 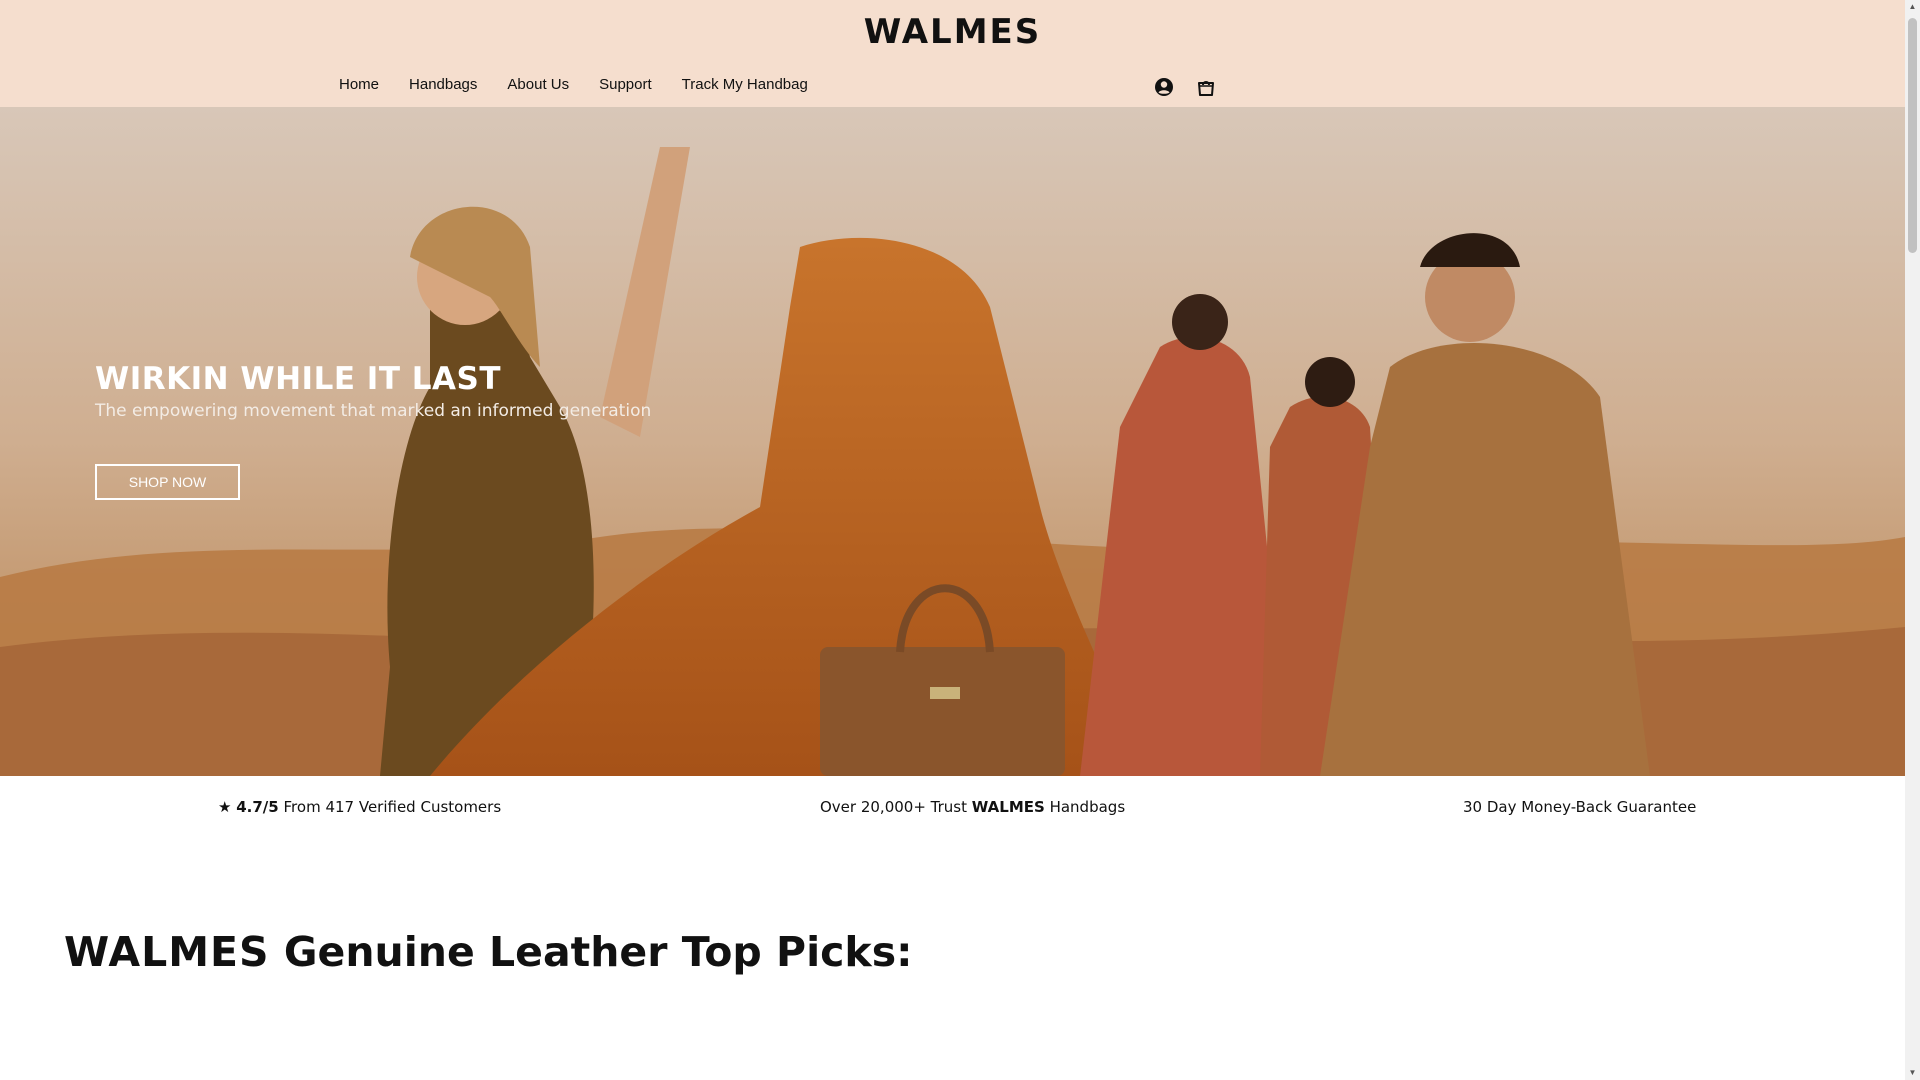 What do you see at coordinates (225, 807) in the screenshot?
I see `star-icon: ★` at bounding box center [225, 807].